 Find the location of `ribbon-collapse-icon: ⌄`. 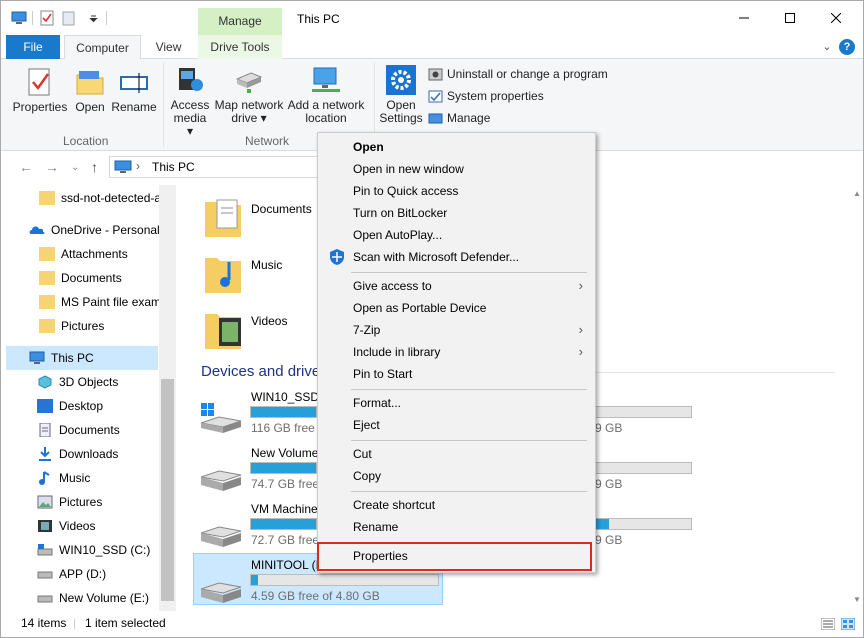

ribbon-collapse-icon: ⌄ is located at coordinates (827, 47).